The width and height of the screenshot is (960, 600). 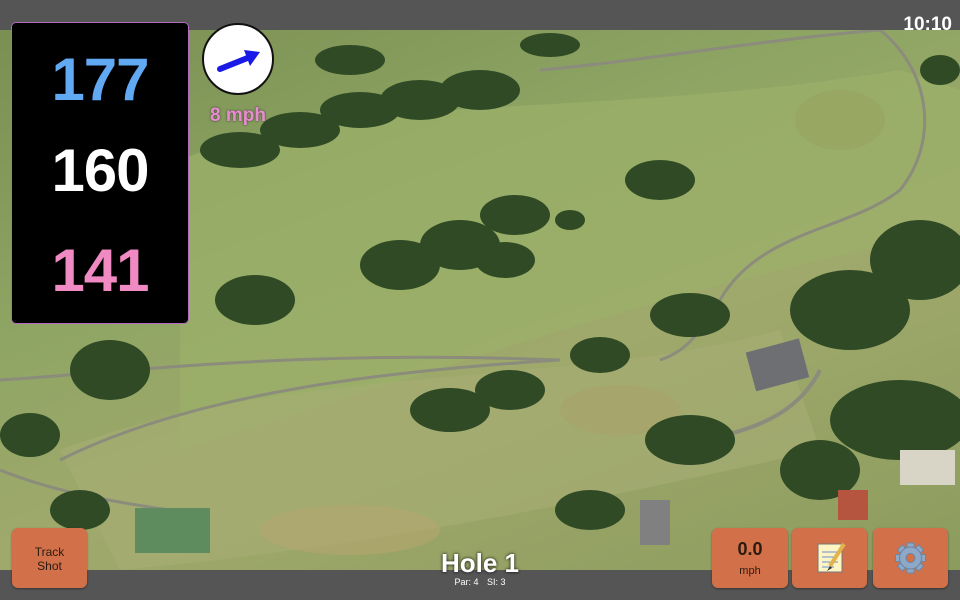 I want to click on middle-yardage: 160, so click(x=100, y=170).